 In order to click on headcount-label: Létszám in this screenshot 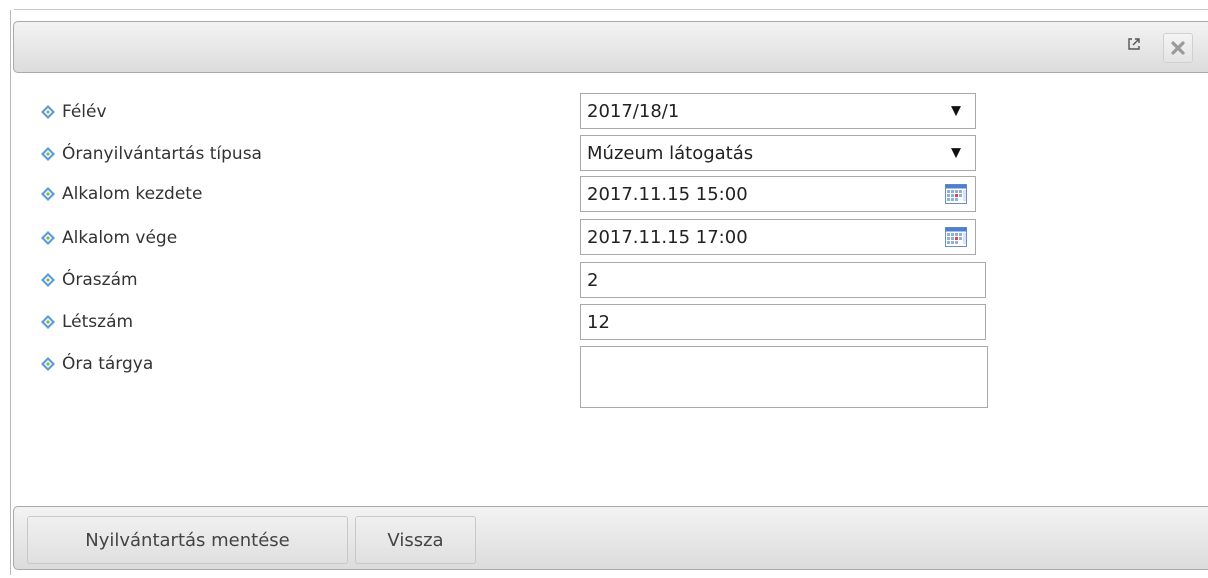, I will do `click(98, 322)`.